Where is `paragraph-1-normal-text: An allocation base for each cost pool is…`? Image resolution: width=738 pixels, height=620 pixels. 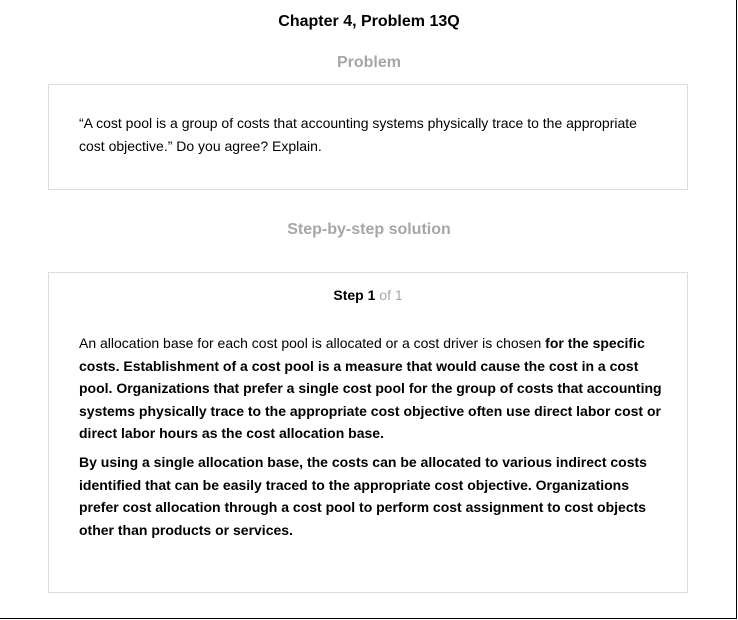 paragraph-1-normal-text: An allocation base for each cost pool is… is located at coordinates (312, 343).